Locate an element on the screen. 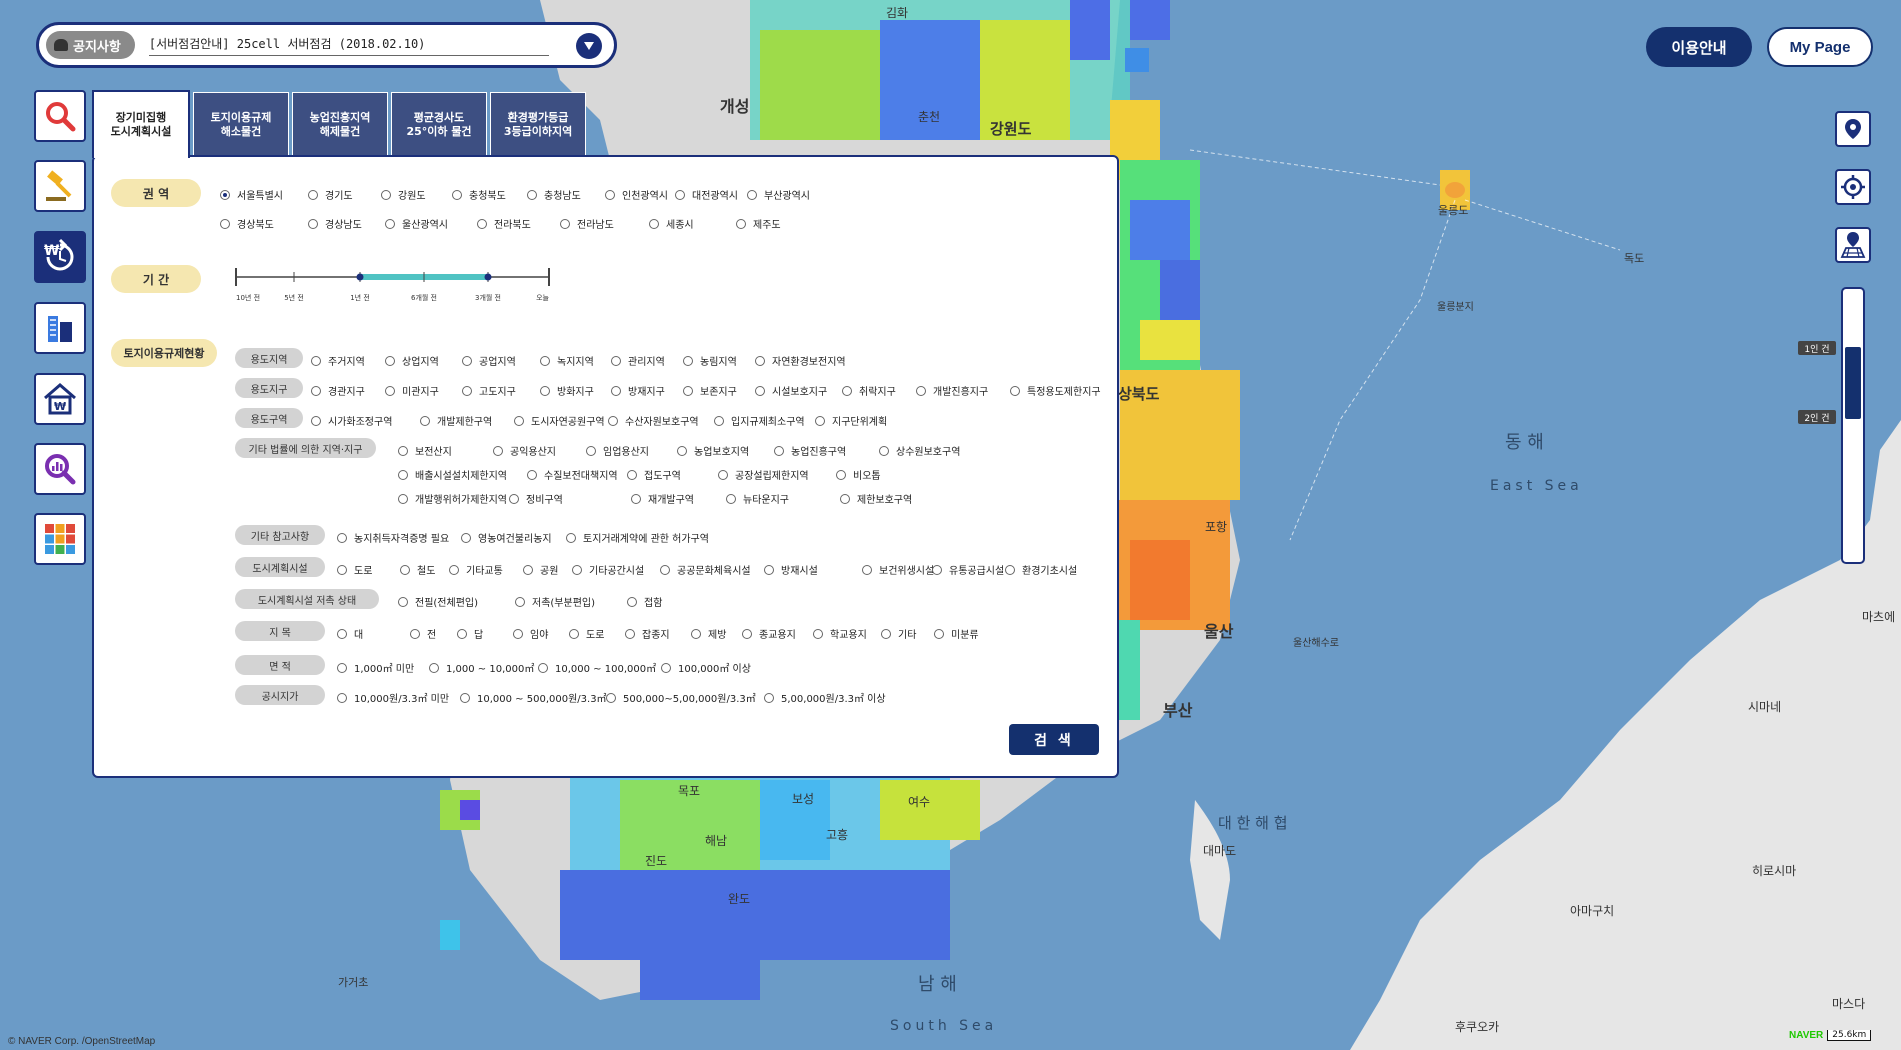 Image resolution: width=1901 pixels, height=1050 pixels. radio-option: 보존지구 is located at coordinates (710, 390).